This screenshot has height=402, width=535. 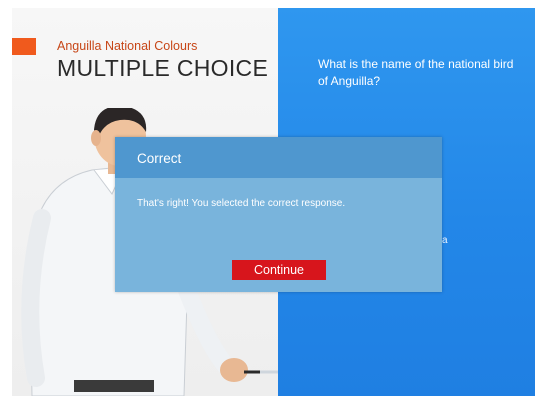 I want to click on orange-accent-tab, so click(x=24, y=46).